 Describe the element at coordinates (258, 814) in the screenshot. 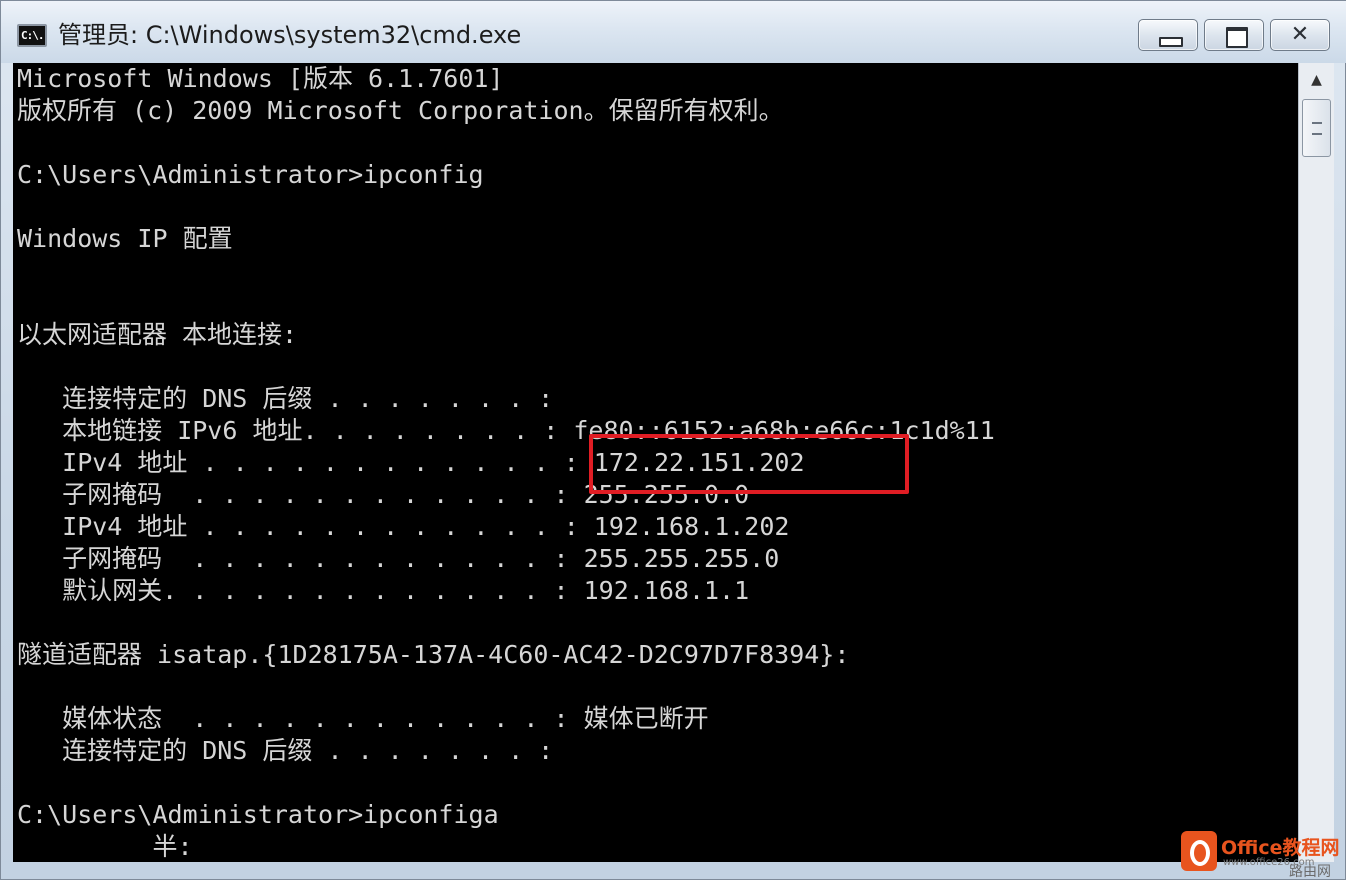

I see `console-line: C:\Users\Administrator>ipconfiga` at that location.